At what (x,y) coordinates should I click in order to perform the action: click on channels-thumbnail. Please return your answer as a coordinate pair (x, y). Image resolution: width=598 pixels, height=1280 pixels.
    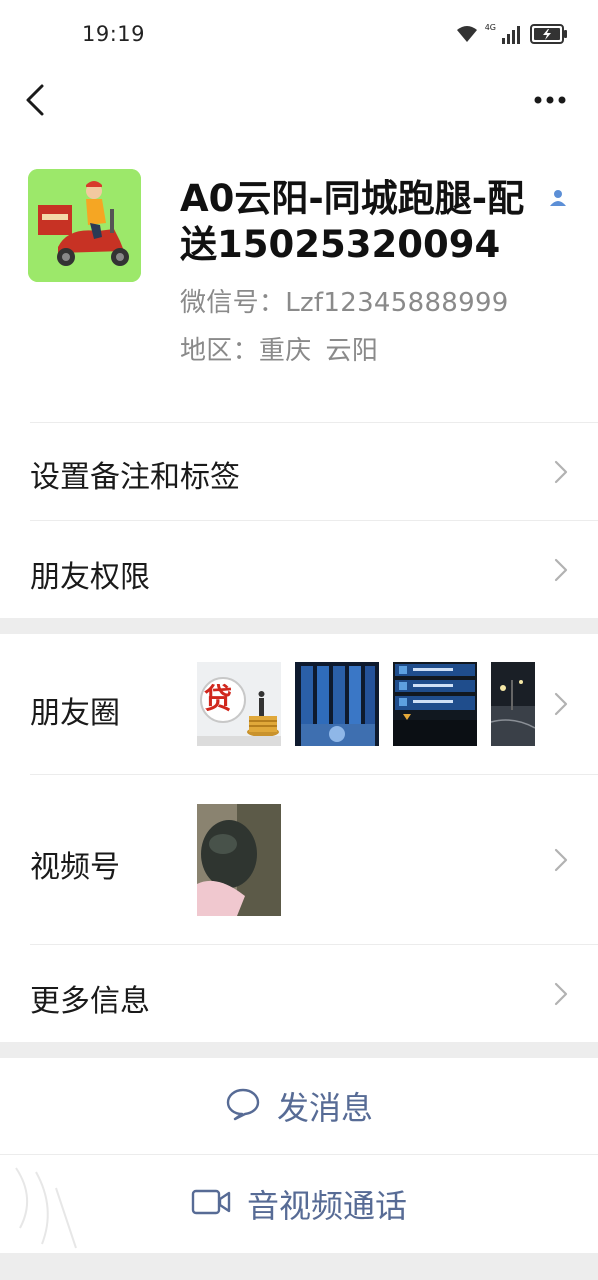
    Looking at the image, I should click on (239, 860).